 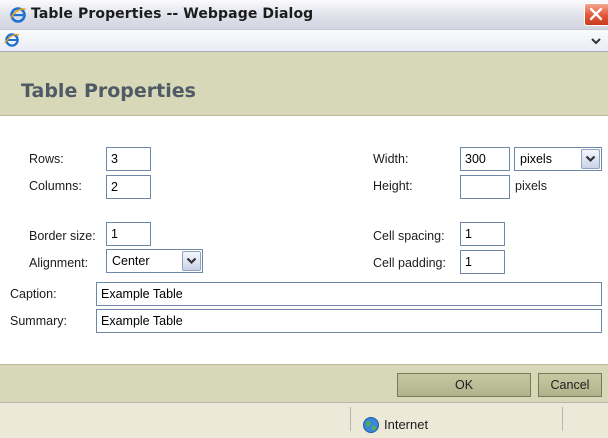 I want to click on window-title: Table Properties -- Webpage Dialog, so click(x=172, y=14).